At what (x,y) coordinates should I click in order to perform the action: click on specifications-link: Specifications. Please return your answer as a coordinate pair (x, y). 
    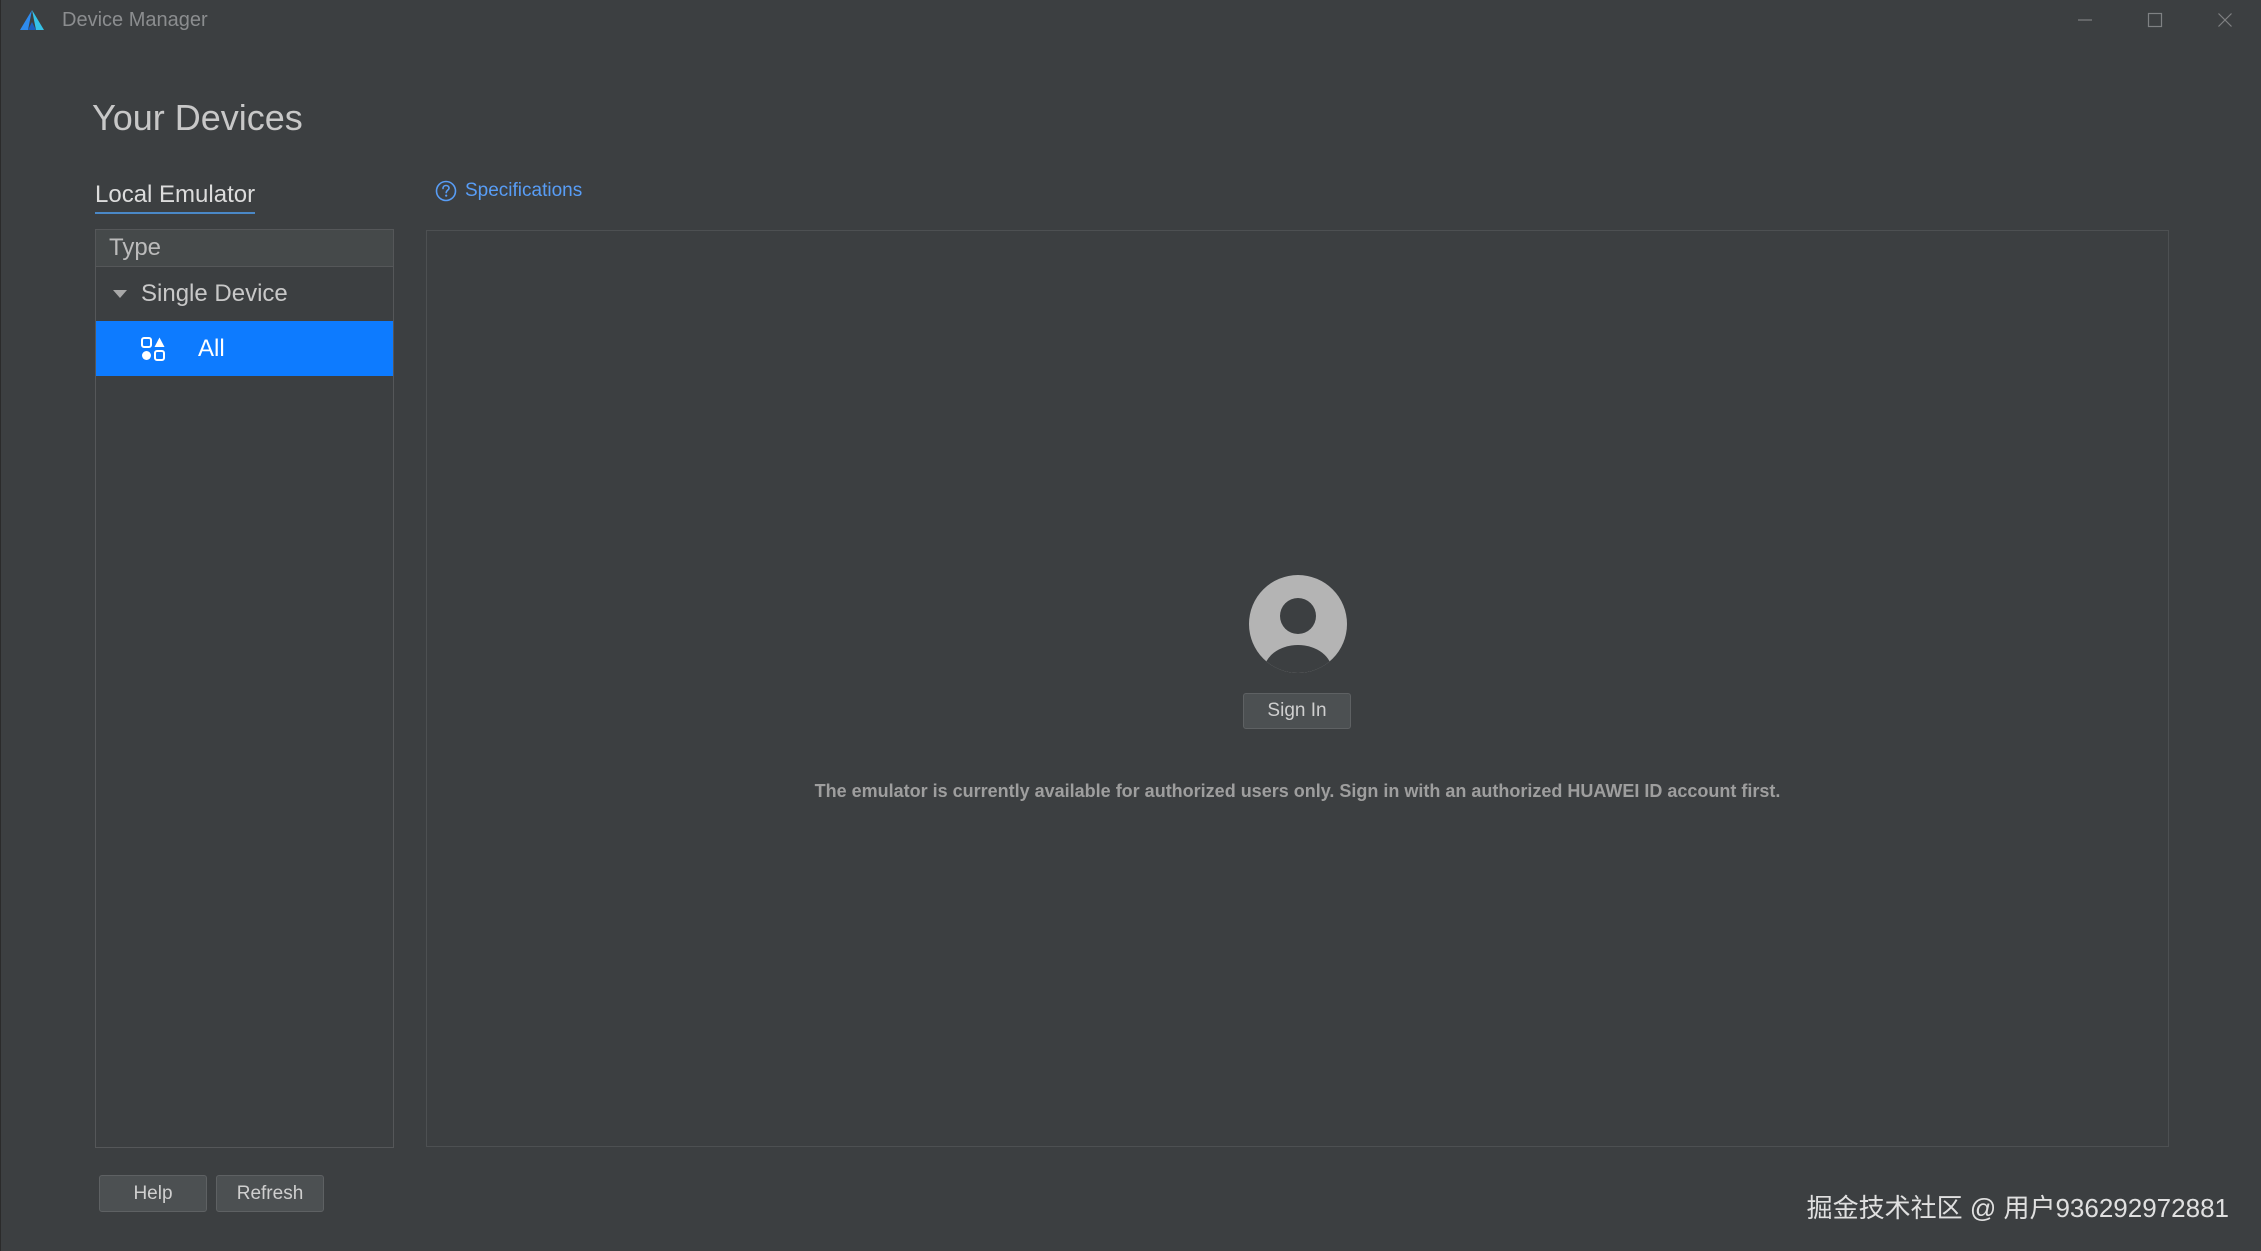
    Looking at the image, I should click on (508, 191).